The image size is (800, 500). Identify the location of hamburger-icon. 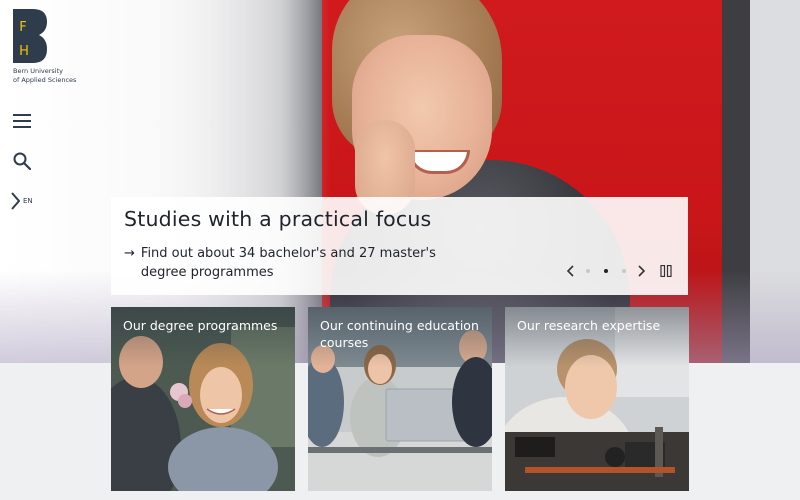
(22, 121).